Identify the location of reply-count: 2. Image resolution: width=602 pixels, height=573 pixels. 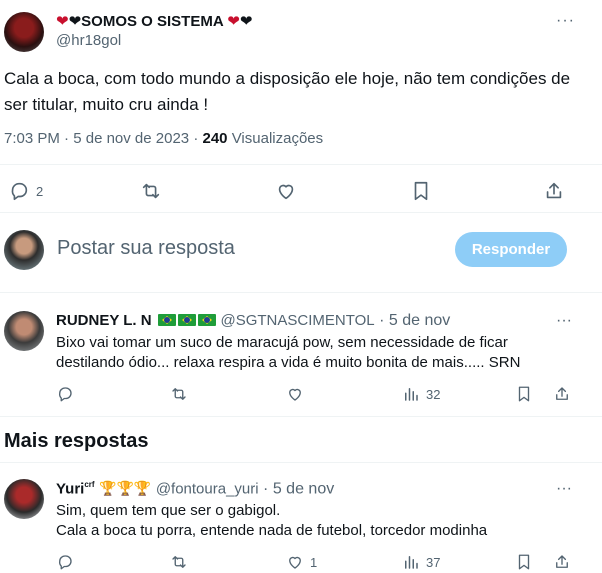
(40, 191).